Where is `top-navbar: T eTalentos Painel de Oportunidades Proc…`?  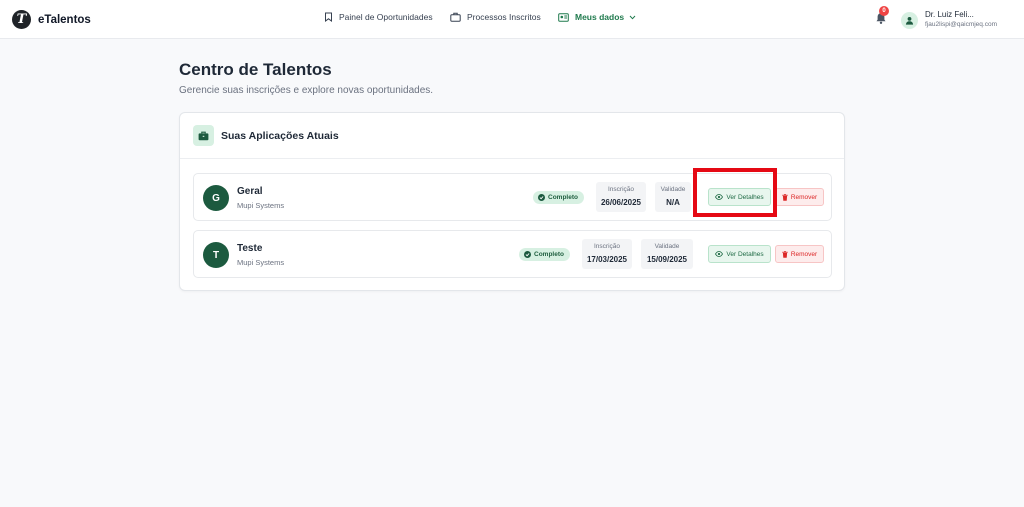 top-navbar: T eTalentos Painel de Oportunidades Proc… is located at coordinates (512, 19).